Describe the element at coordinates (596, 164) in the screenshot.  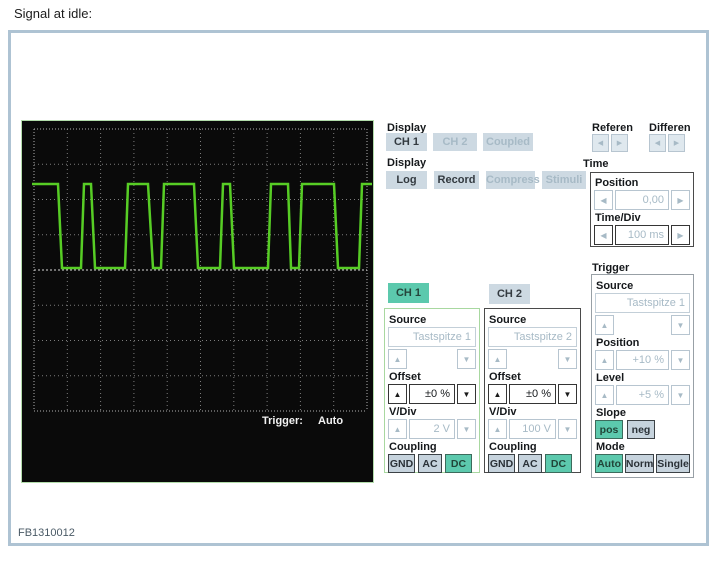
I see `time-section-label: Time` at that location.